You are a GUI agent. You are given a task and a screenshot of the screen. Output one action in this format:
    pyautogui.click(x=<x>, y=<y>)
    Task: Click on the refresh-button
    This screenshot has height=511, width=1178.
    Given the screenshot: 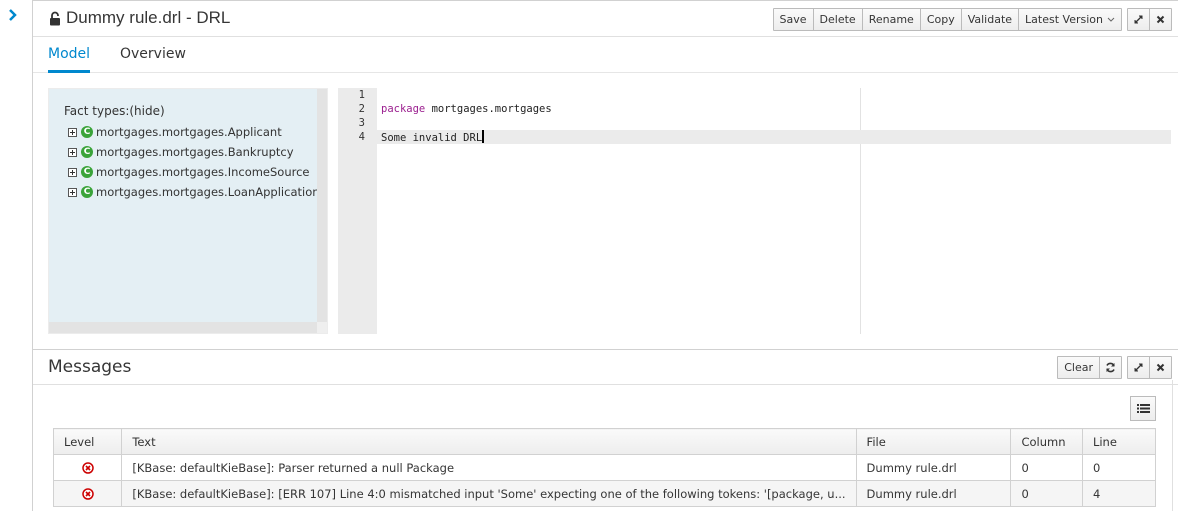 What is the action you would take?
    pyautogui.click(x=1110, y=367)
    